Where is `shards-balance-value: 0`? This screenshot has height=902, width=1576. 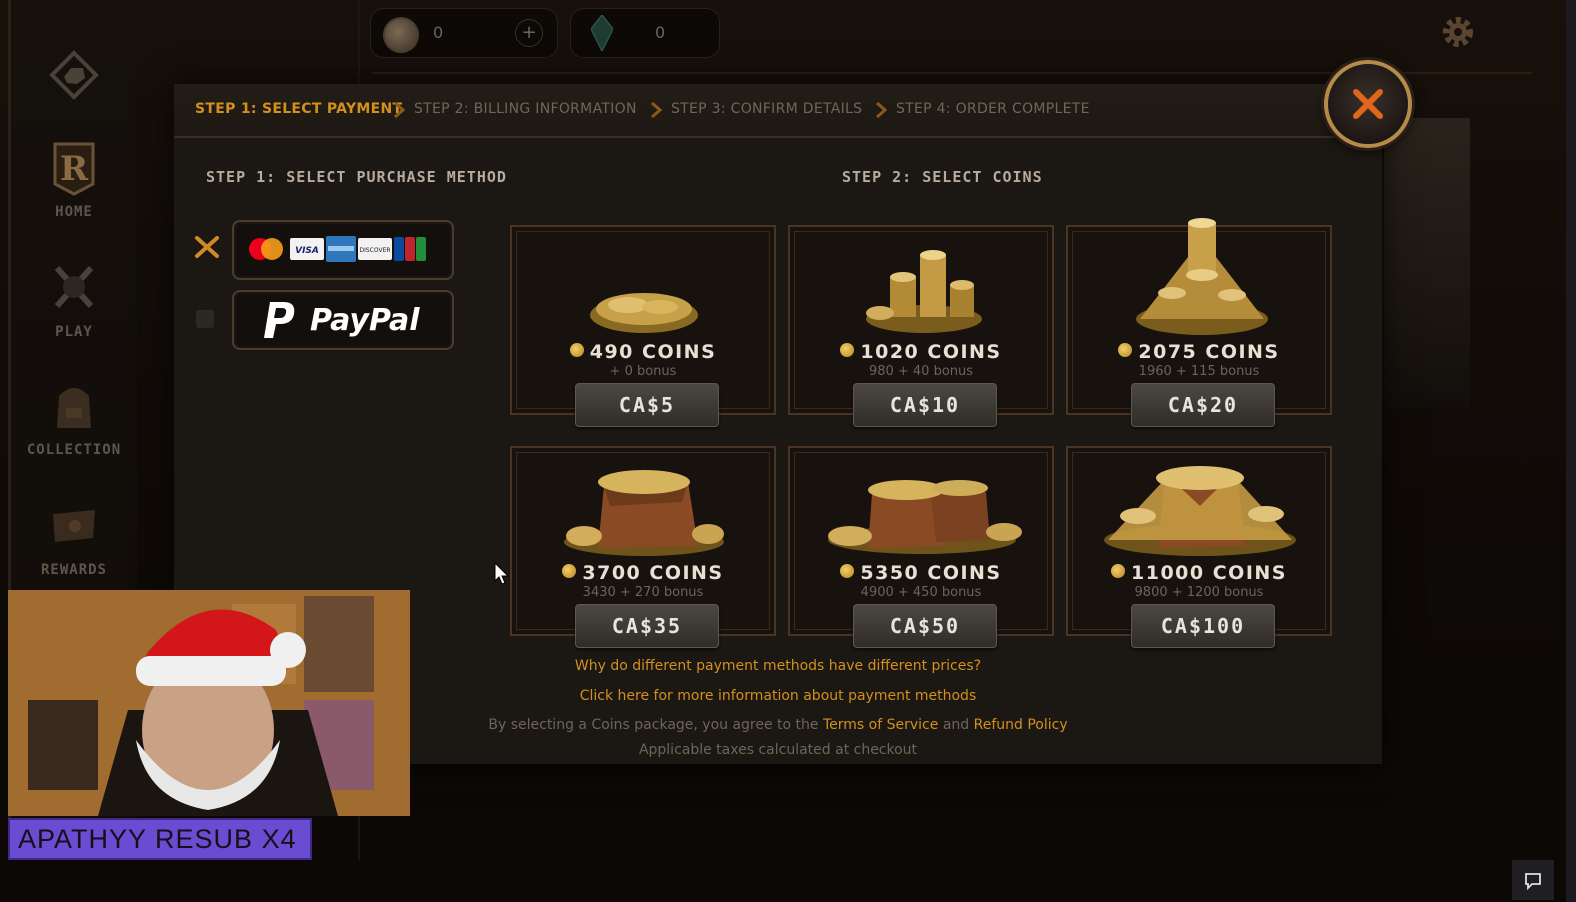 shards-balance-value: 0 is located at coordinates (660, 32).